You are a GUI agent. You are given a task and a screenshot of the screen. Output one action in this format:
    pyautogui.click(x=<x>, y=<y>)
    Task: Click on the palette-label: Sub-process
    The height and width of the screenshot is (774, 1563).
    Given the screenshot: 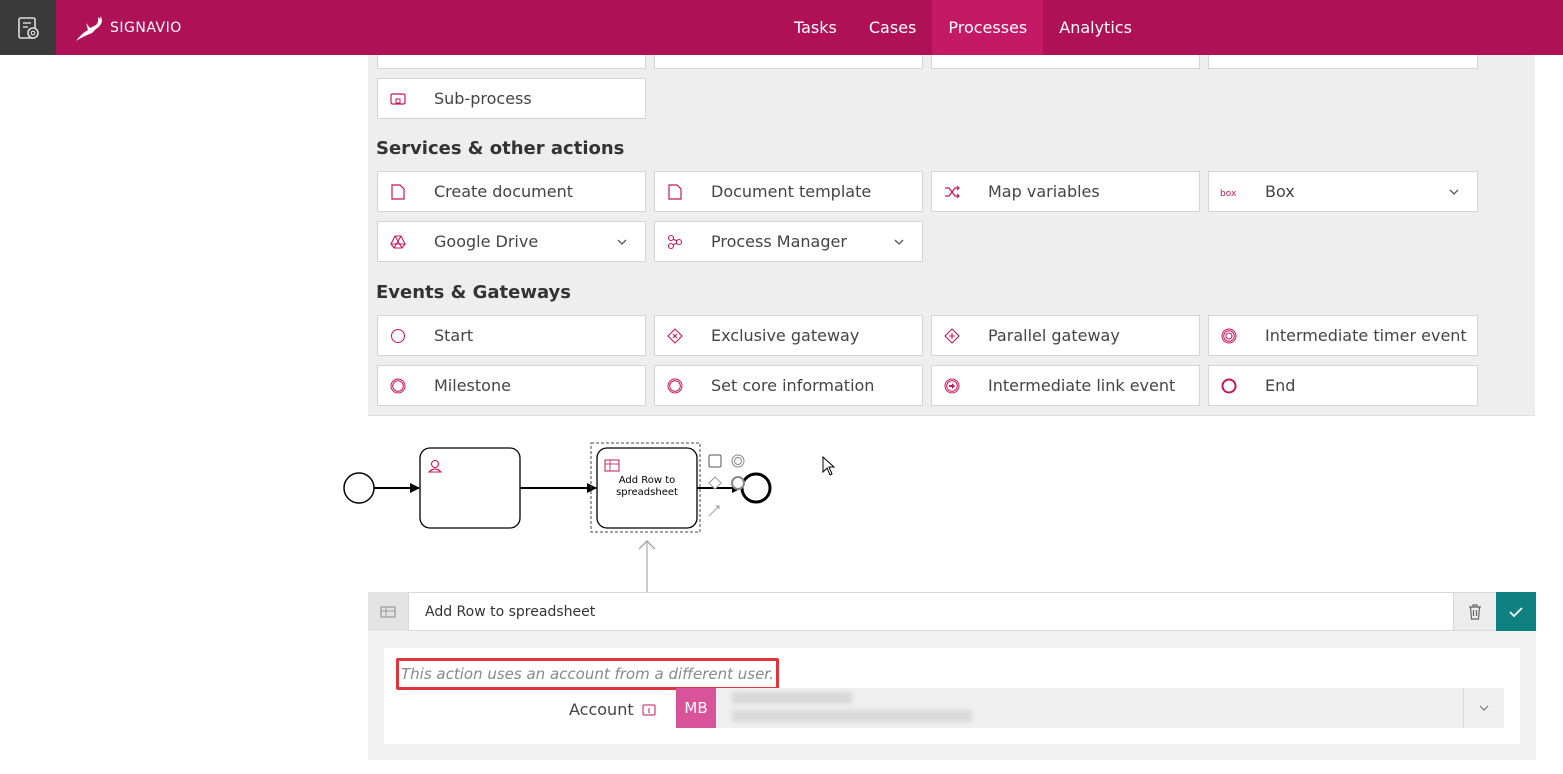 What is the action you would take?
    pyautogui.click(x=483, y=98)
    